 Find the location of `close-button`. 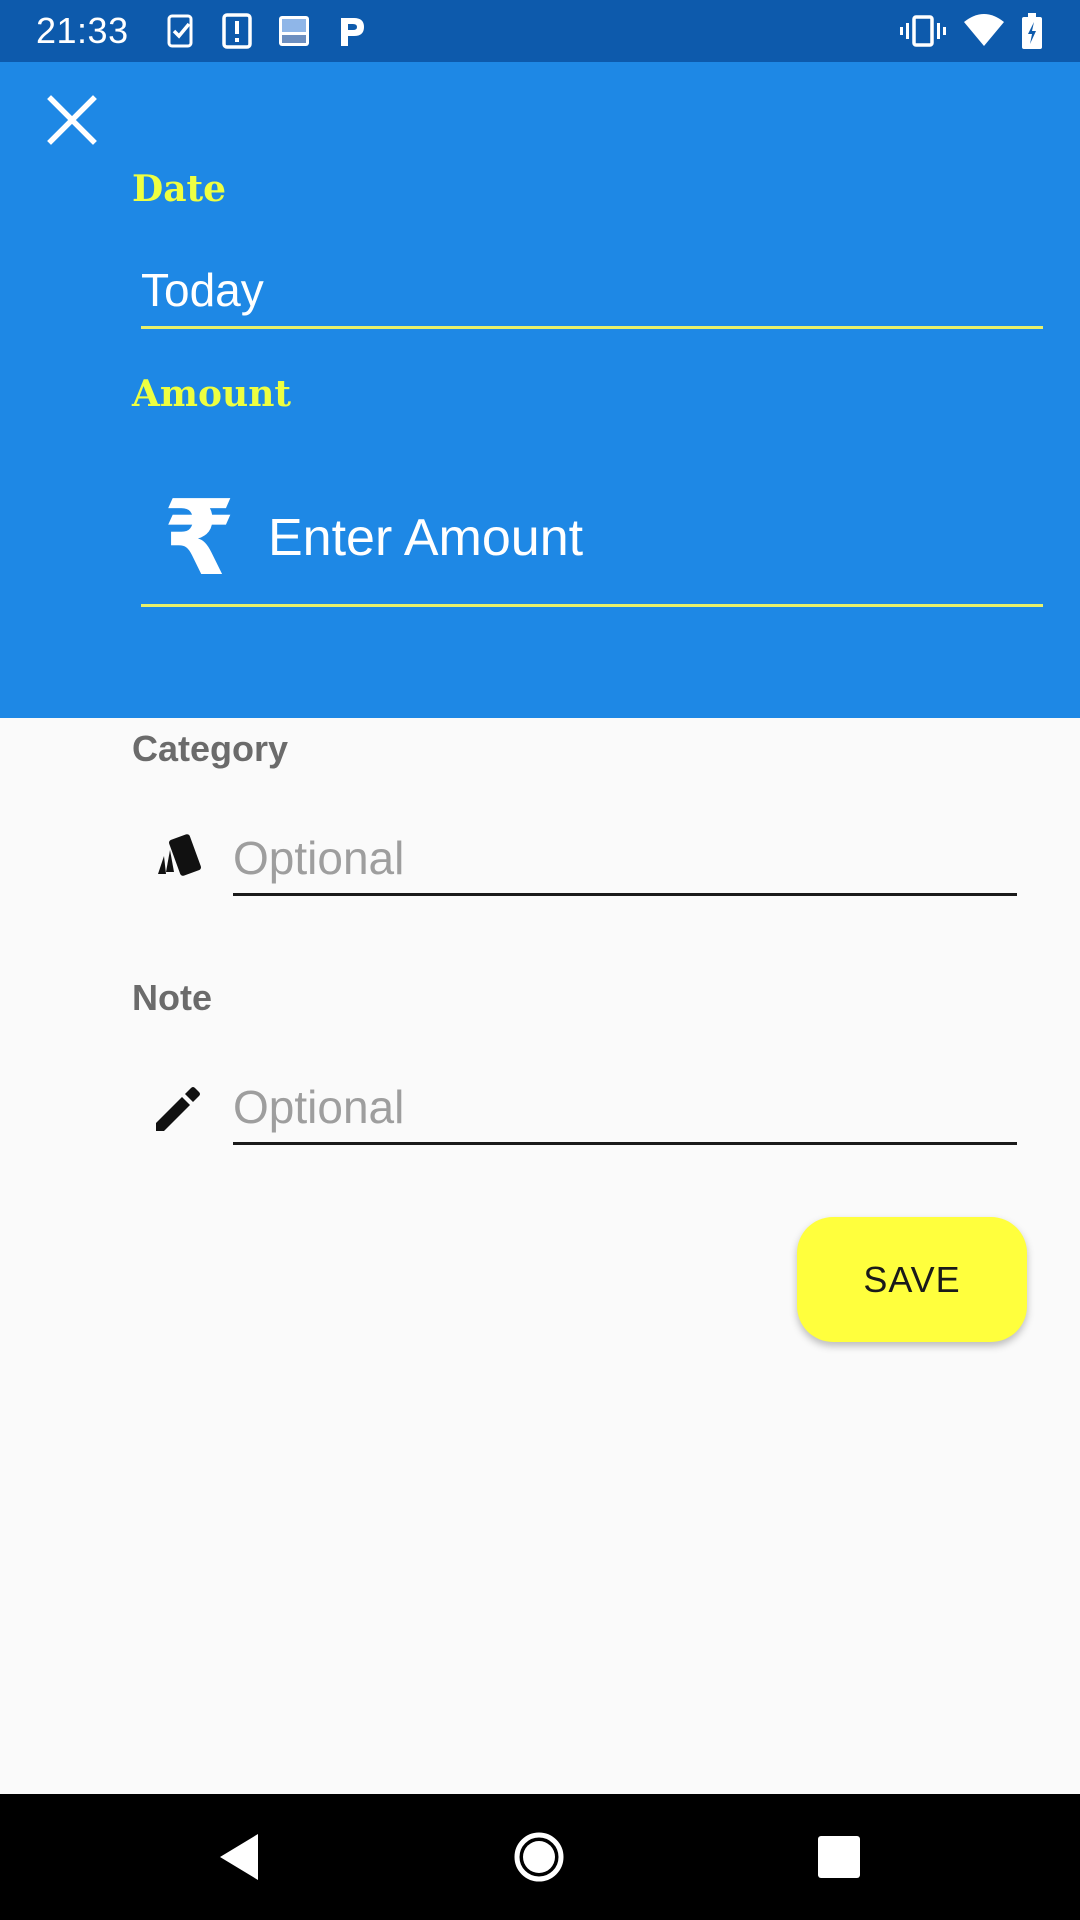

close-button is located at coordinates (72, 120).